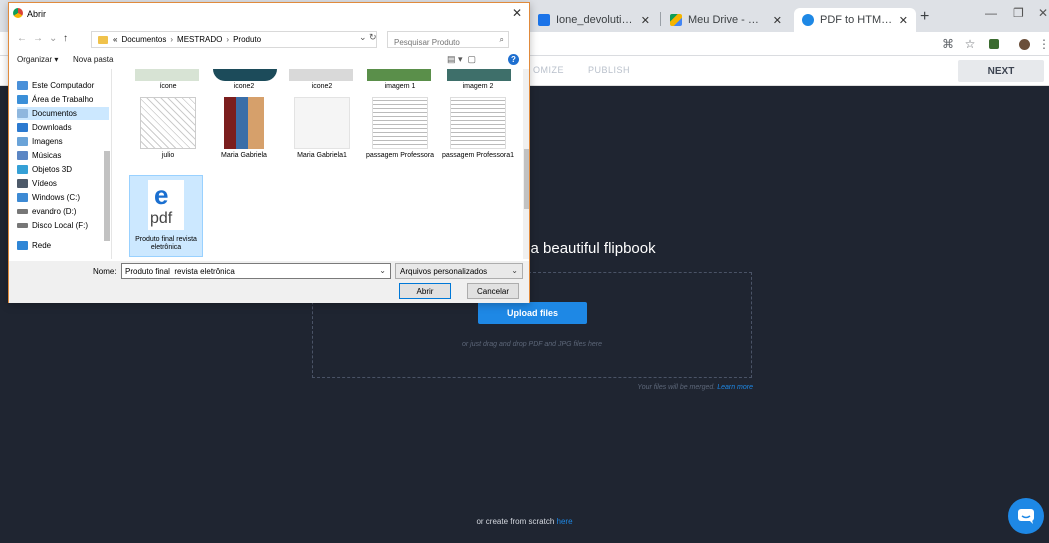 The width and height of the screenshot is (1049, 543). What do you see at coordinates (247, 271) in the screenshot?
I see `filename-input` at bounding box center [247, 271].